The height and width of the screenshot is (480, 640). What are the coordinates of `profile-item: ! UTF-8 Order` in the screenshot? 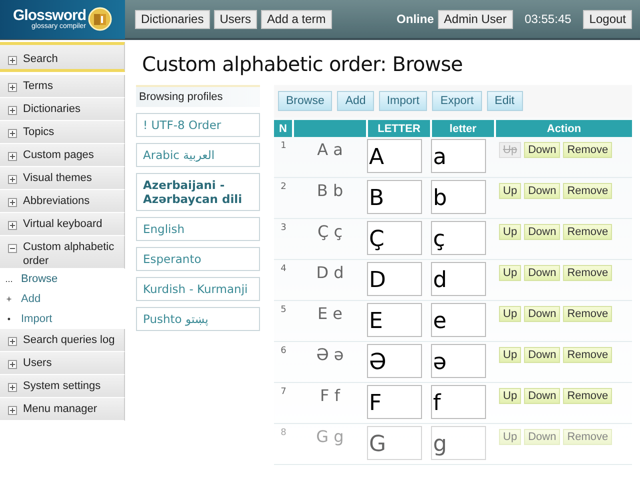 It's located at (198, 125).